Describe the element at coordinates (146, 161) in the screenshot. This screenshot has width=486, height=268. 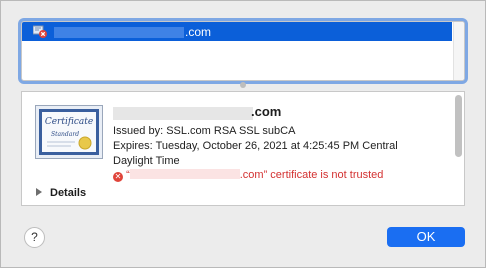
I see `expires-text-continued: Daylight Time` at that location.